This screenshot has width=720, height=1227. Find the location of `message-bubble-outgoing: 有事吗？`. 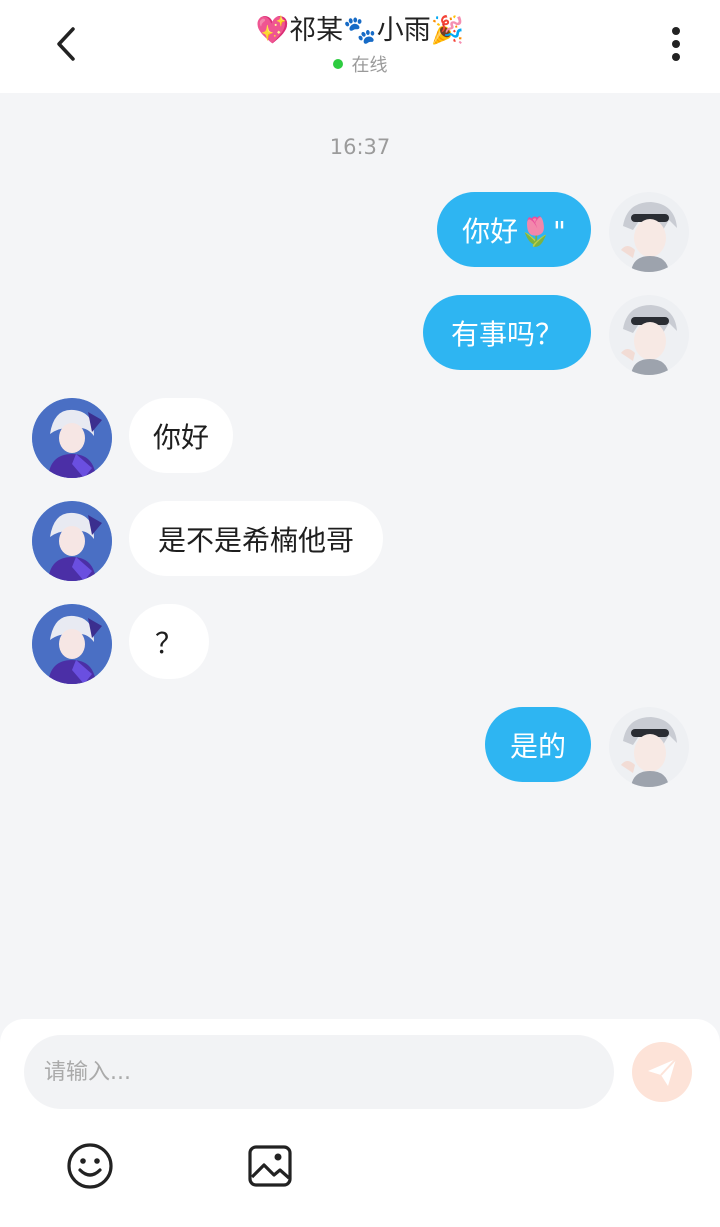

message-bubble-outgoing: 有事吗？ is located at coordinates (507, 332).